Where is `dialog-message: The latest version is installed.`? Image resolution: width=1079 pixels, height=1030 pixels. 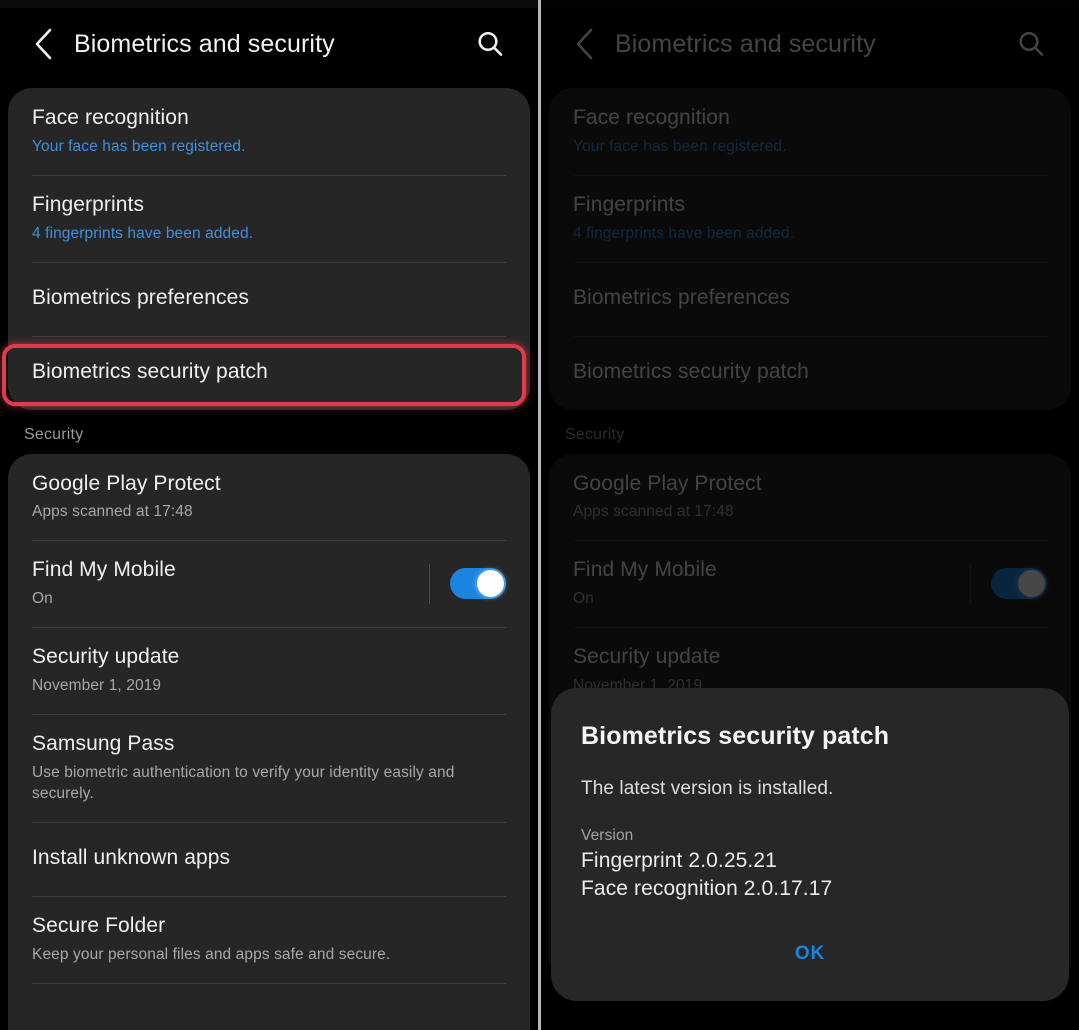 dialog-message: The latest version is installed. is located at coordinates (707, 788).